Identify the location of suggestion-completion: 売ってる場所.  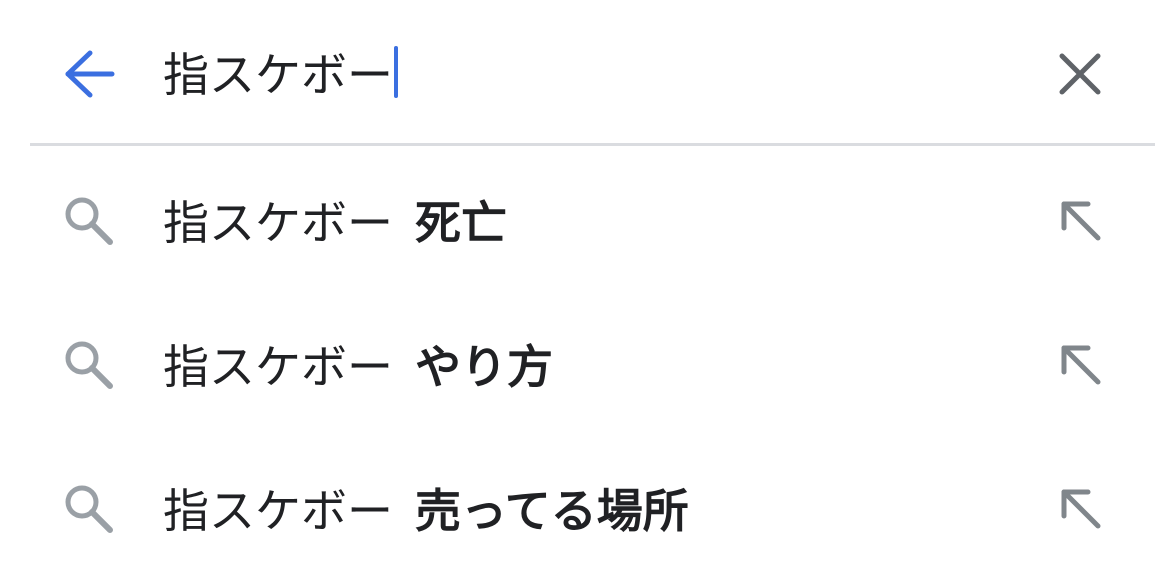
(552, 511).